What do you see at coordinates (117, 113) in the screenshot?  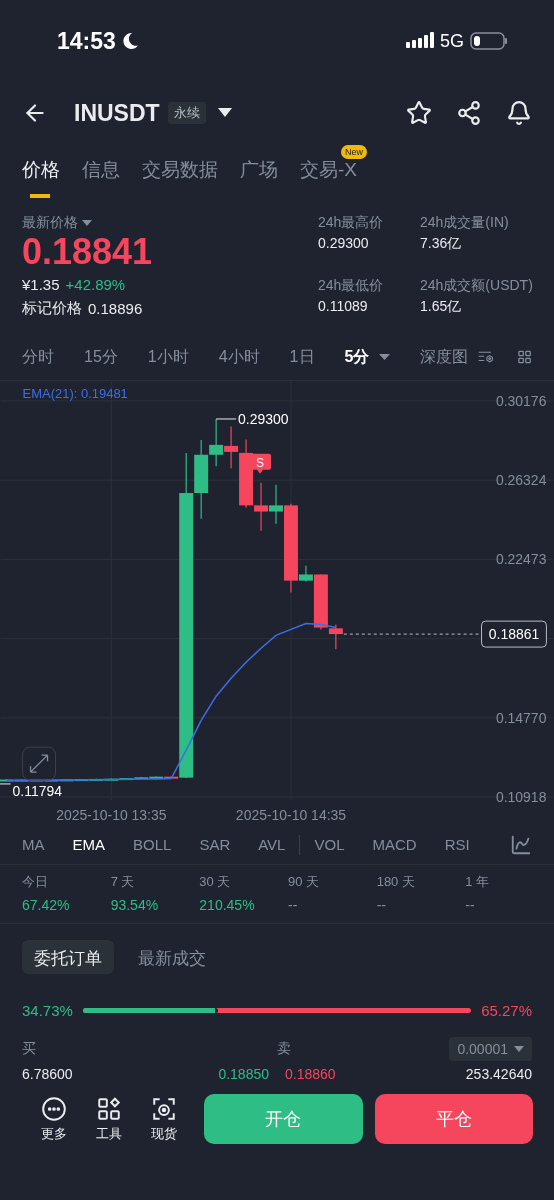 I see `symbol-title: INUSDT` at bounding box center [117, 113].